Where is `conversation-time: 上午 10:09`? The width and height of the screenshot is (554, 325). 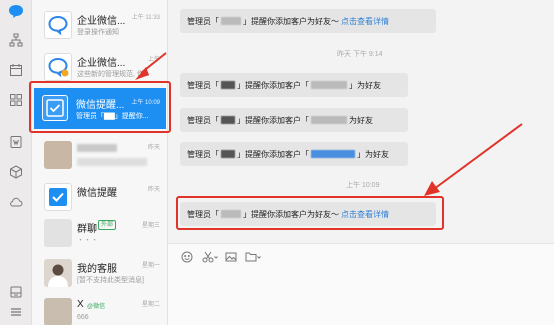 conversation-time: 上午 10:09 is located at coordinates (145, 103).